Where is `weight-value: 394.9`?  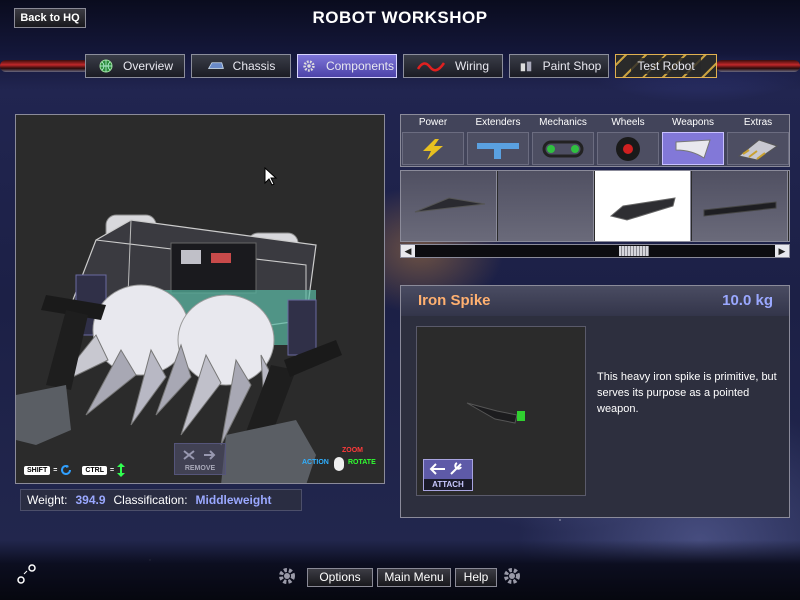 weight-value: 394.9 is located at coordinates (90, 500).